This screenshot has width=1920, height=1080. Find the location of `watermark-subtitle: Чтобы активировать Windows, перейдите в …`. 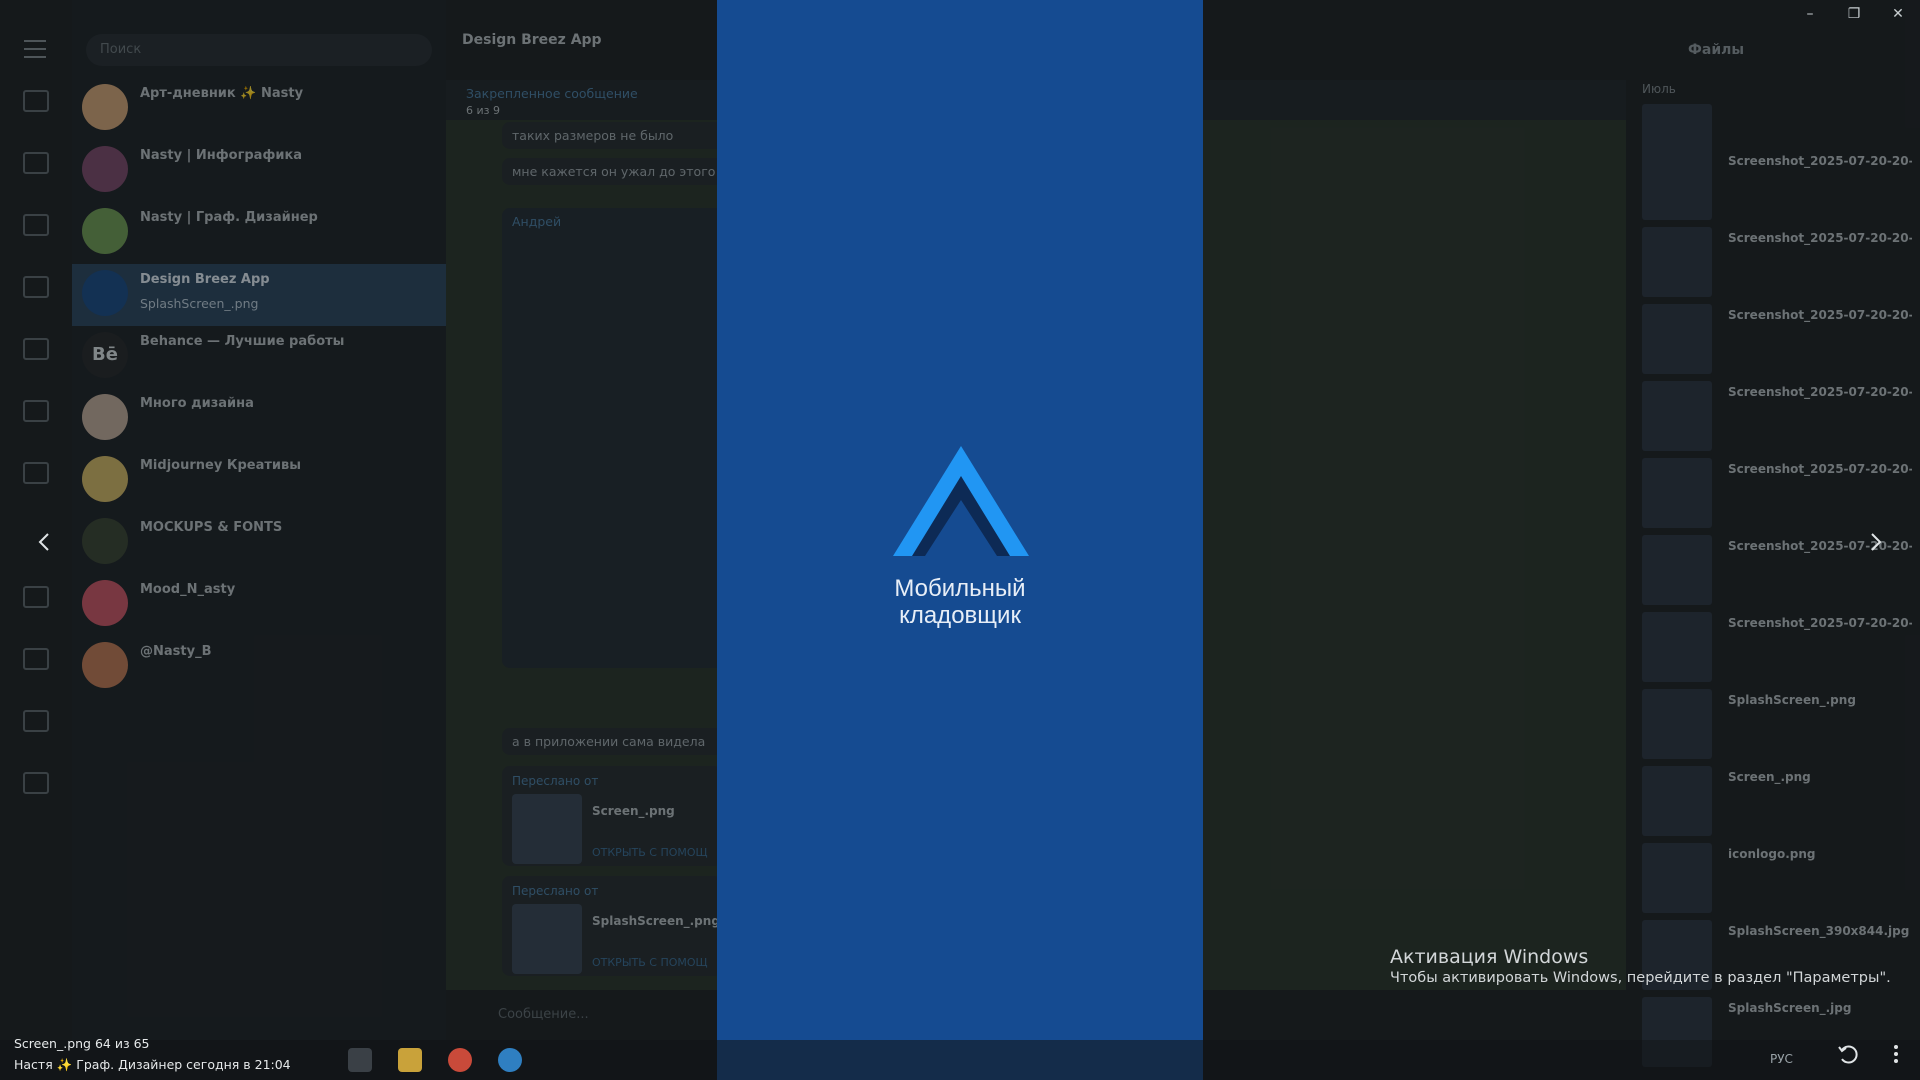

watermark-subtitle: Чтобы активировать Windows, перейдите в … is located at coordinates (1640, 978).